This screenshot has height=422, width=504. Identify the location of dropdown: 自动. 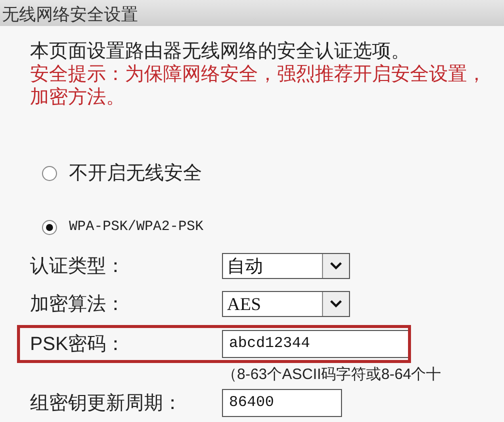
(286, 266).